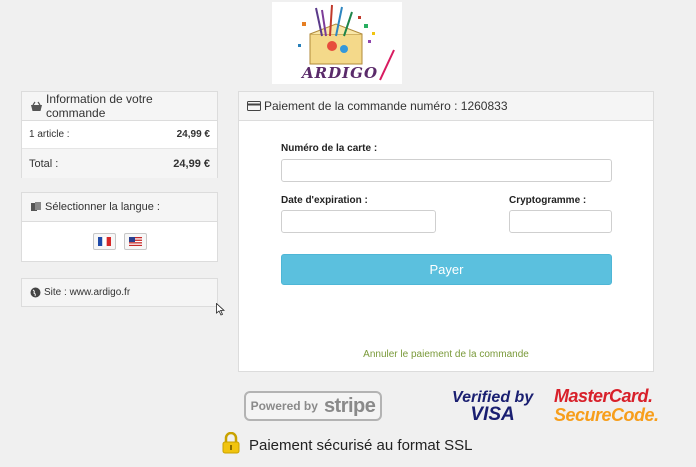  I want to click on us-flag-icon, so click(135, 241).